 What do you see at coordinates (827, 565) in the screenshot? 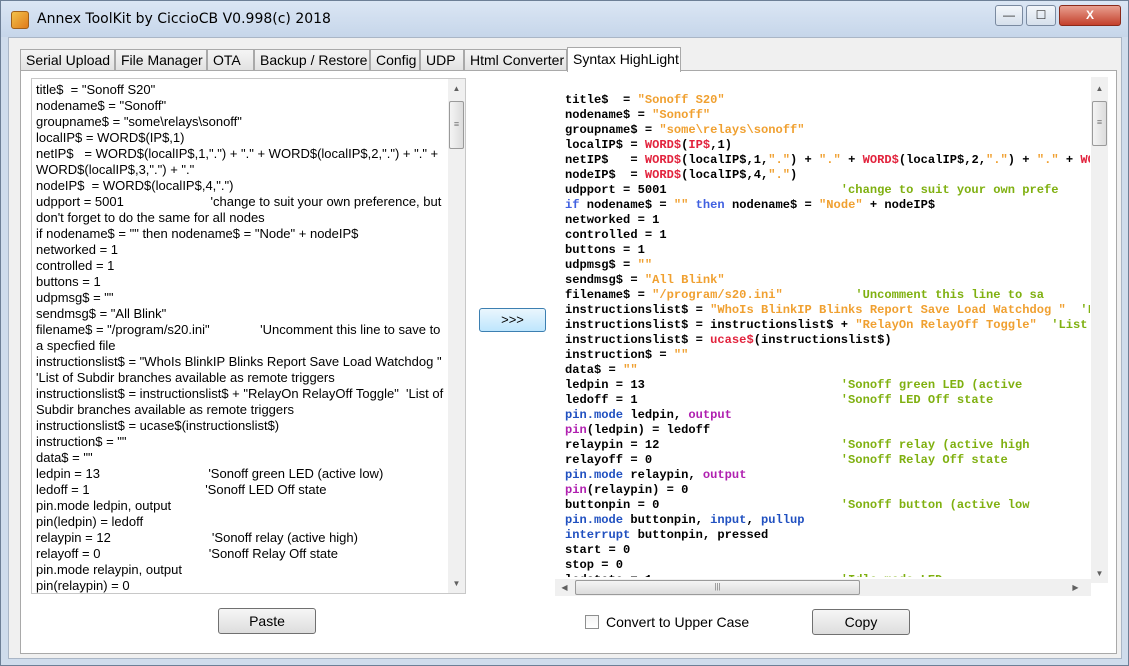
I see `code-line: stop = 0` at bounding box center [827, 565].